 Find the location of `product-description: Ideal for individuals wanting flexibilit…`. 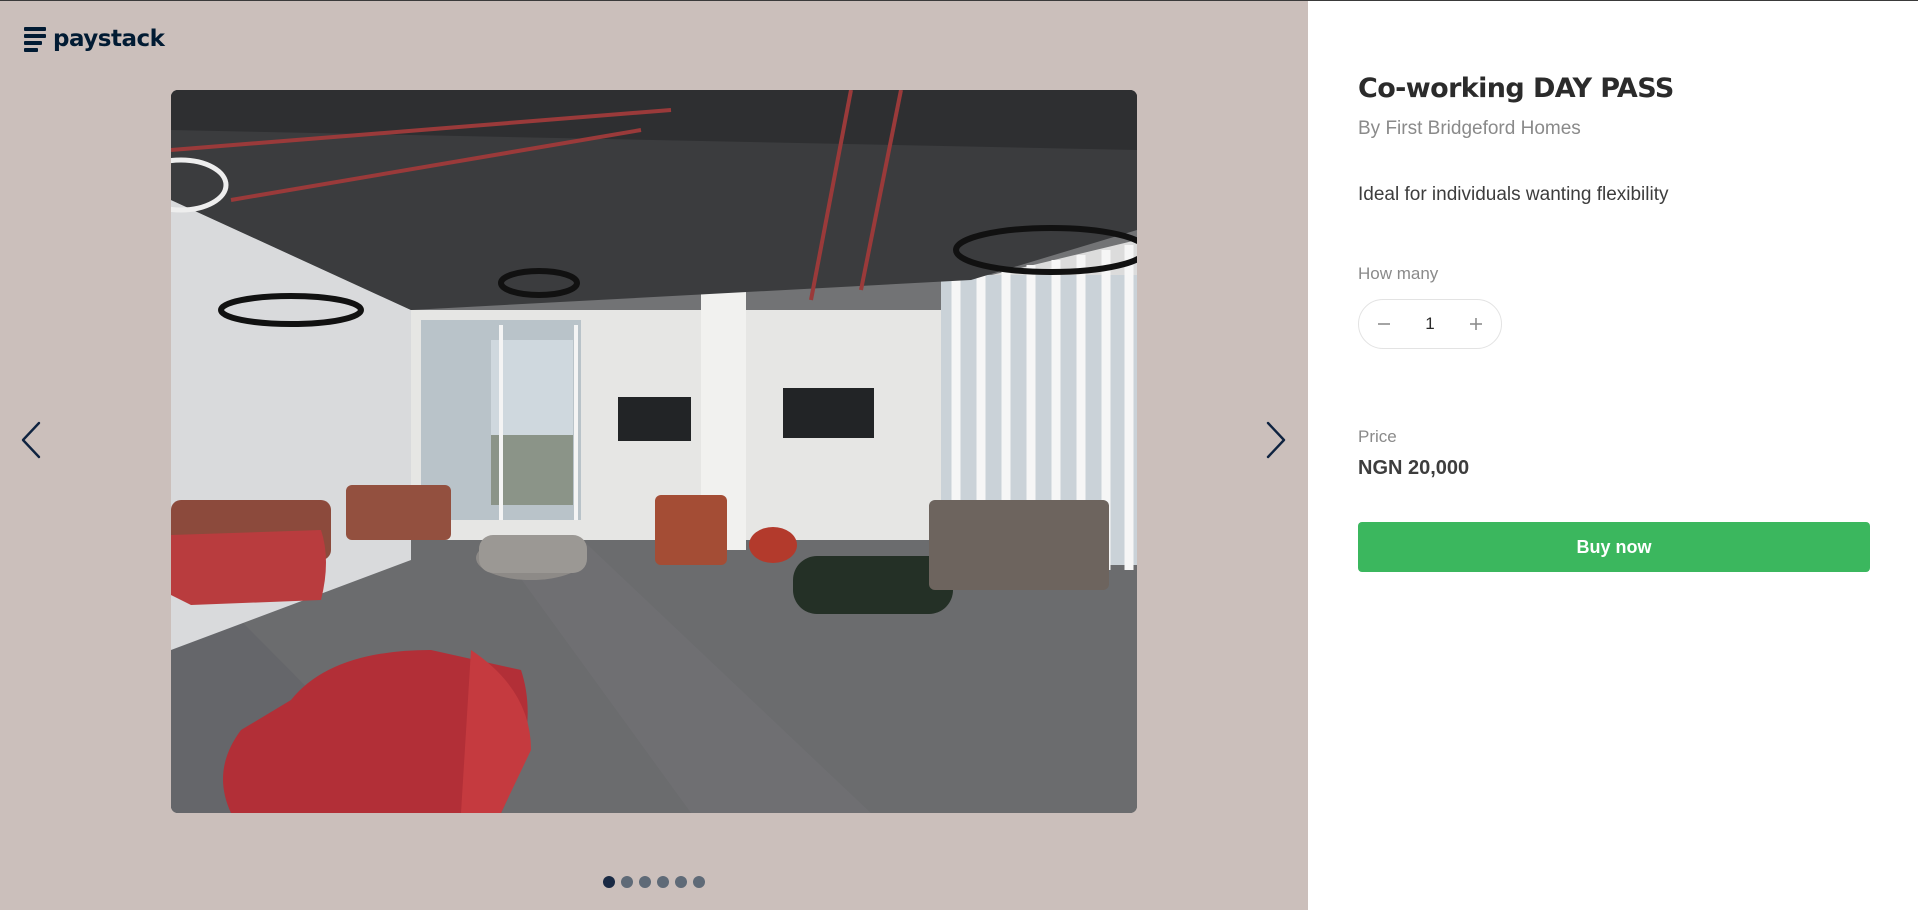

product-description: Ideal for individuals wanting flexibilit… is located at coordinates (1513, 194).